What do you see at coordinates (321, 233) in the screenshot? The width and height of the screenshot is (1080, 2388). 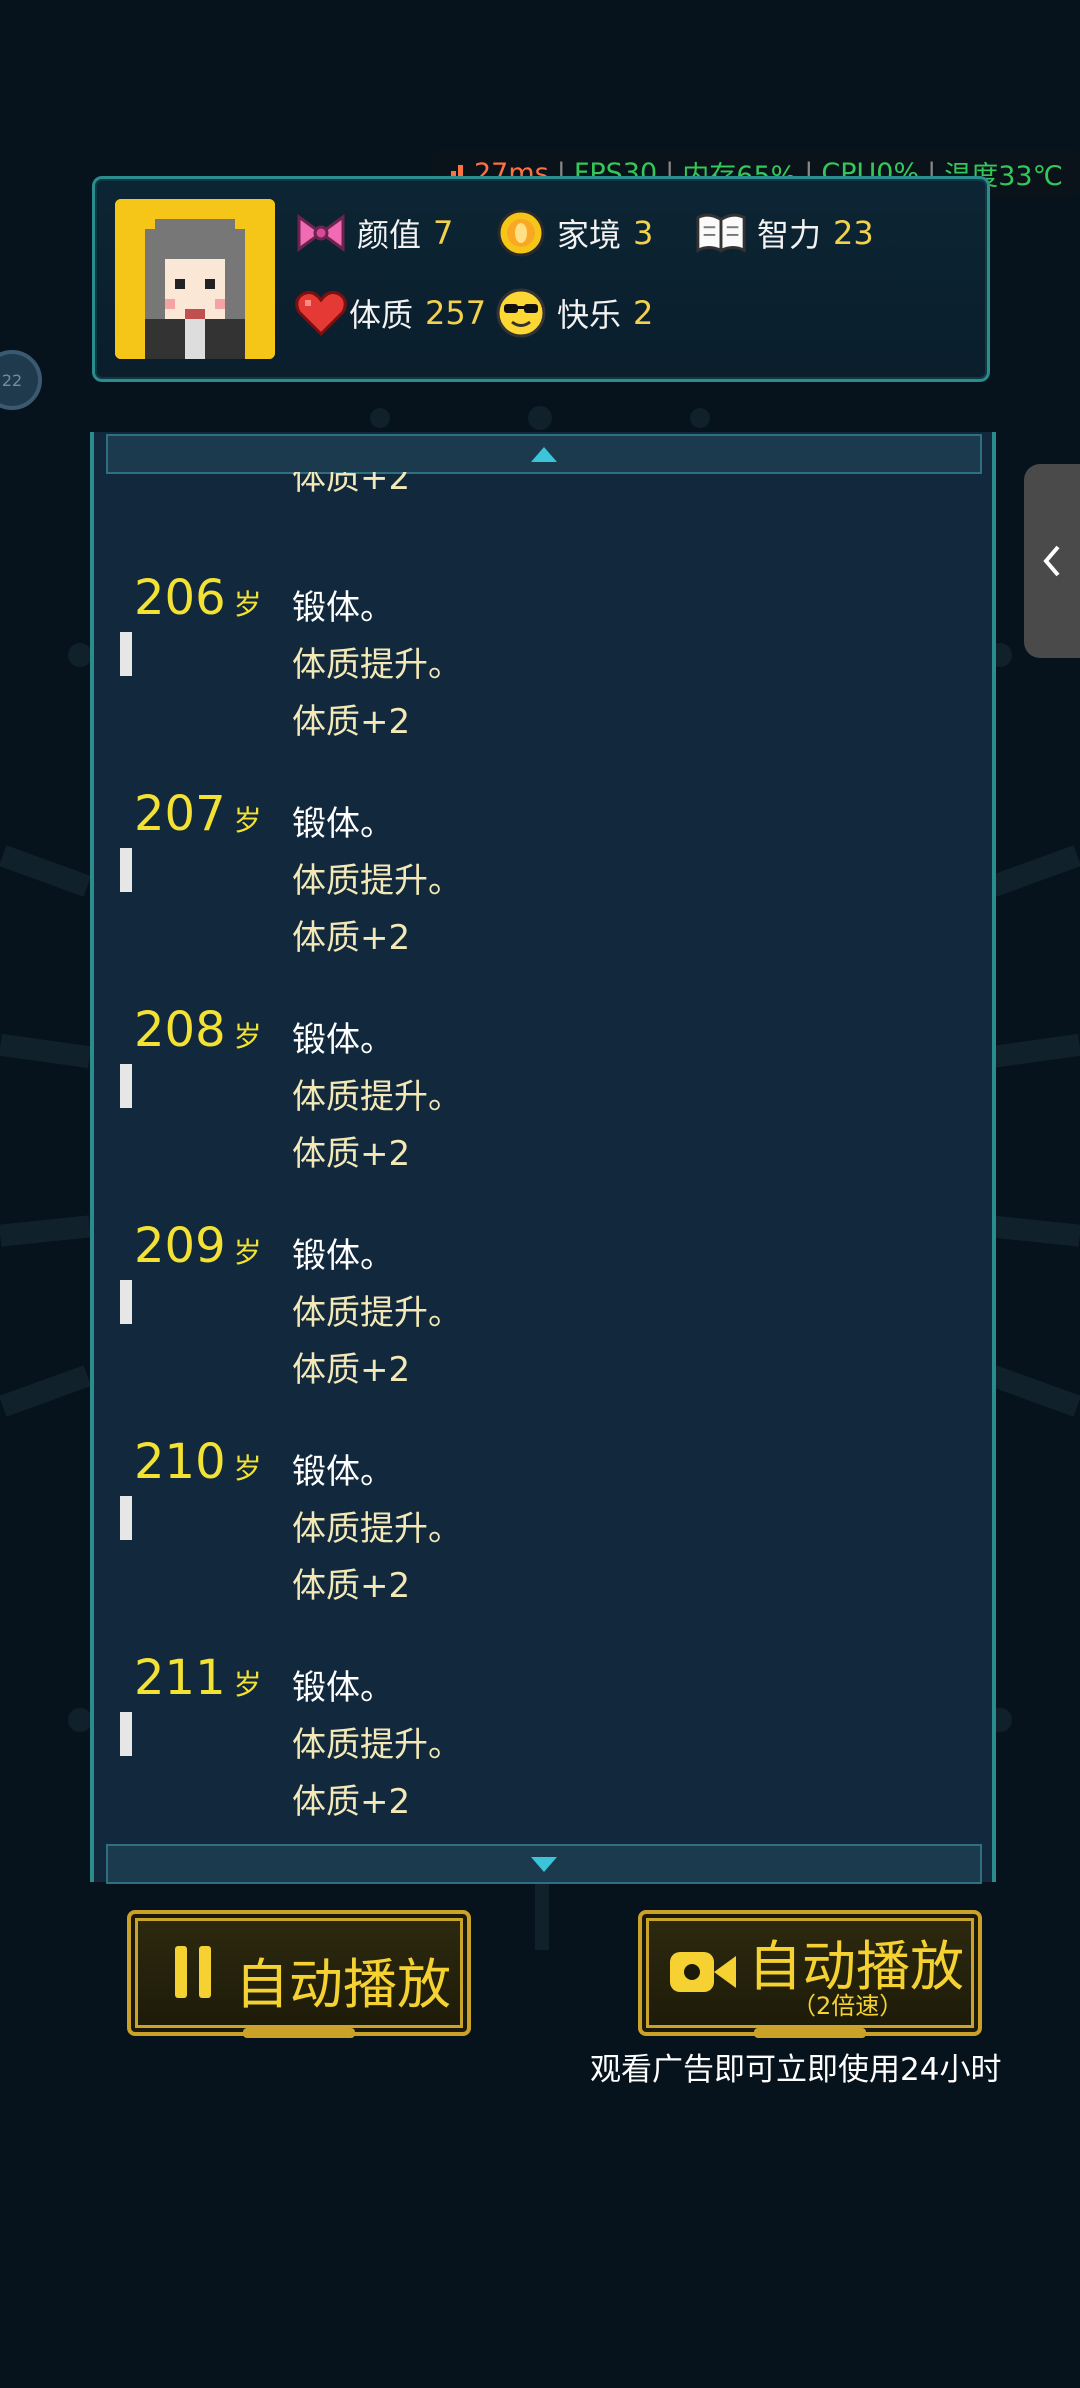 I see `bow-icon` at bounding box center [321, 233].